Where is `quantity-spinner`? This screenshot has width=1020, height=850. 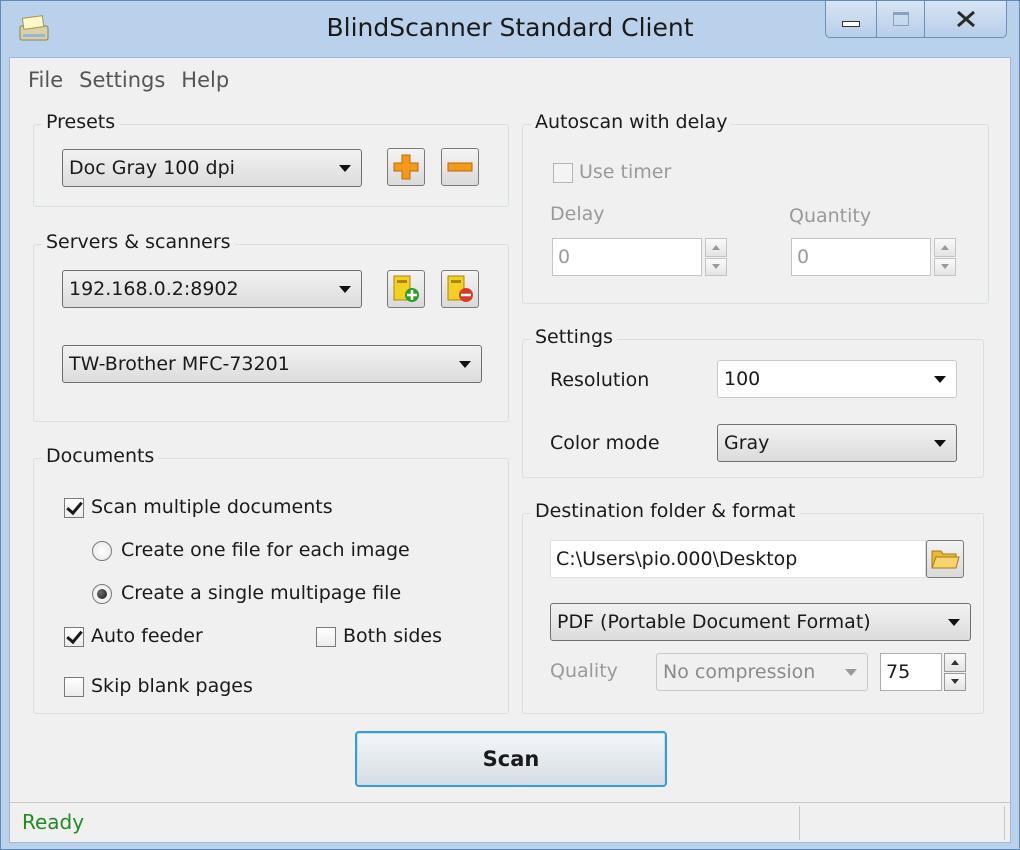 quantity-spinner is located at coordinates (945, 257).